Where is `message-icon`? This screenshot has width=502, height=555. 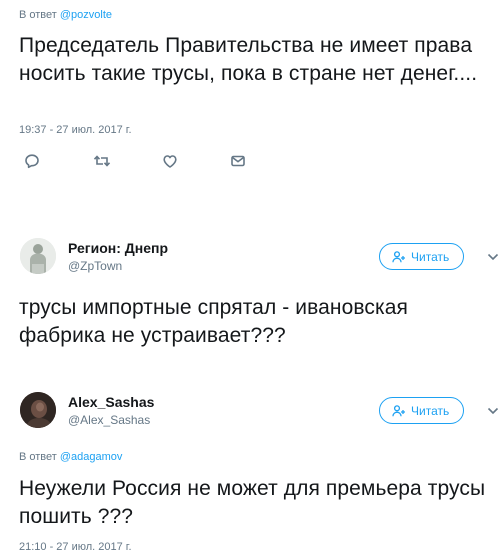
message-icon is located at coordinates (238, 161).